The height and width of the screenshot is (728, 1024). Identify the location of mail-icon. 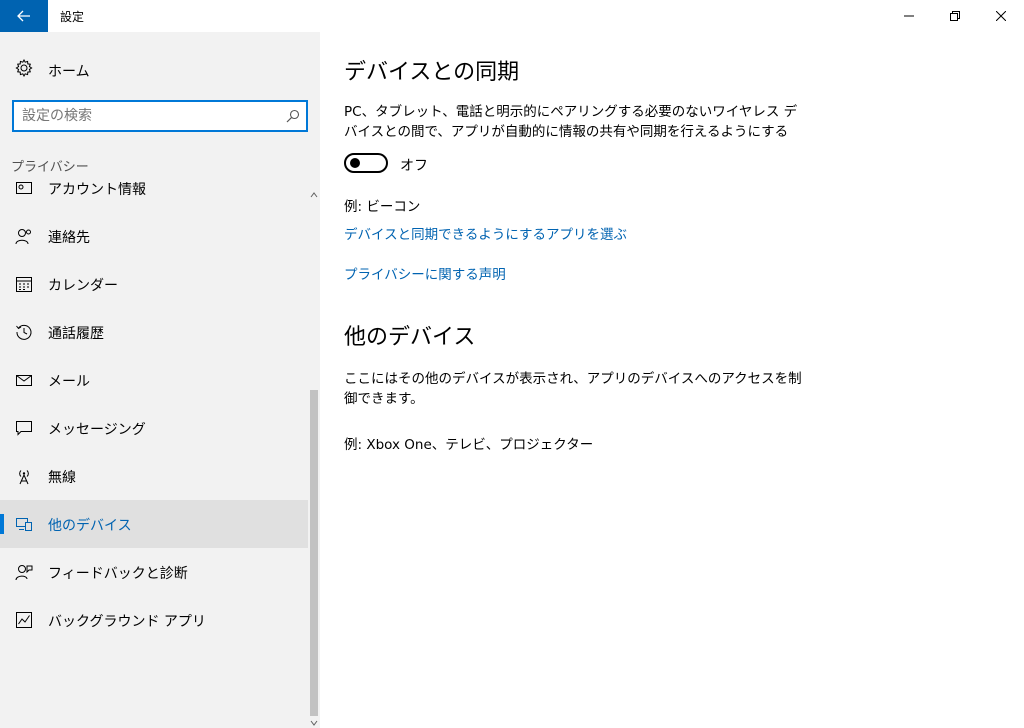
(24, 380).